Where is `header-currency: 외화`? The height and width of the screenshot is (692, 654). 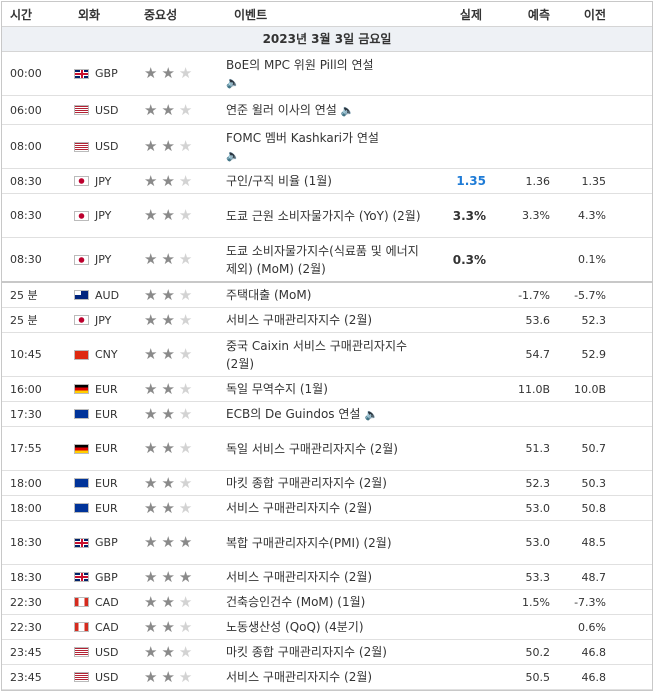 header-currency: 외화 is located at coordinates (103, 14).